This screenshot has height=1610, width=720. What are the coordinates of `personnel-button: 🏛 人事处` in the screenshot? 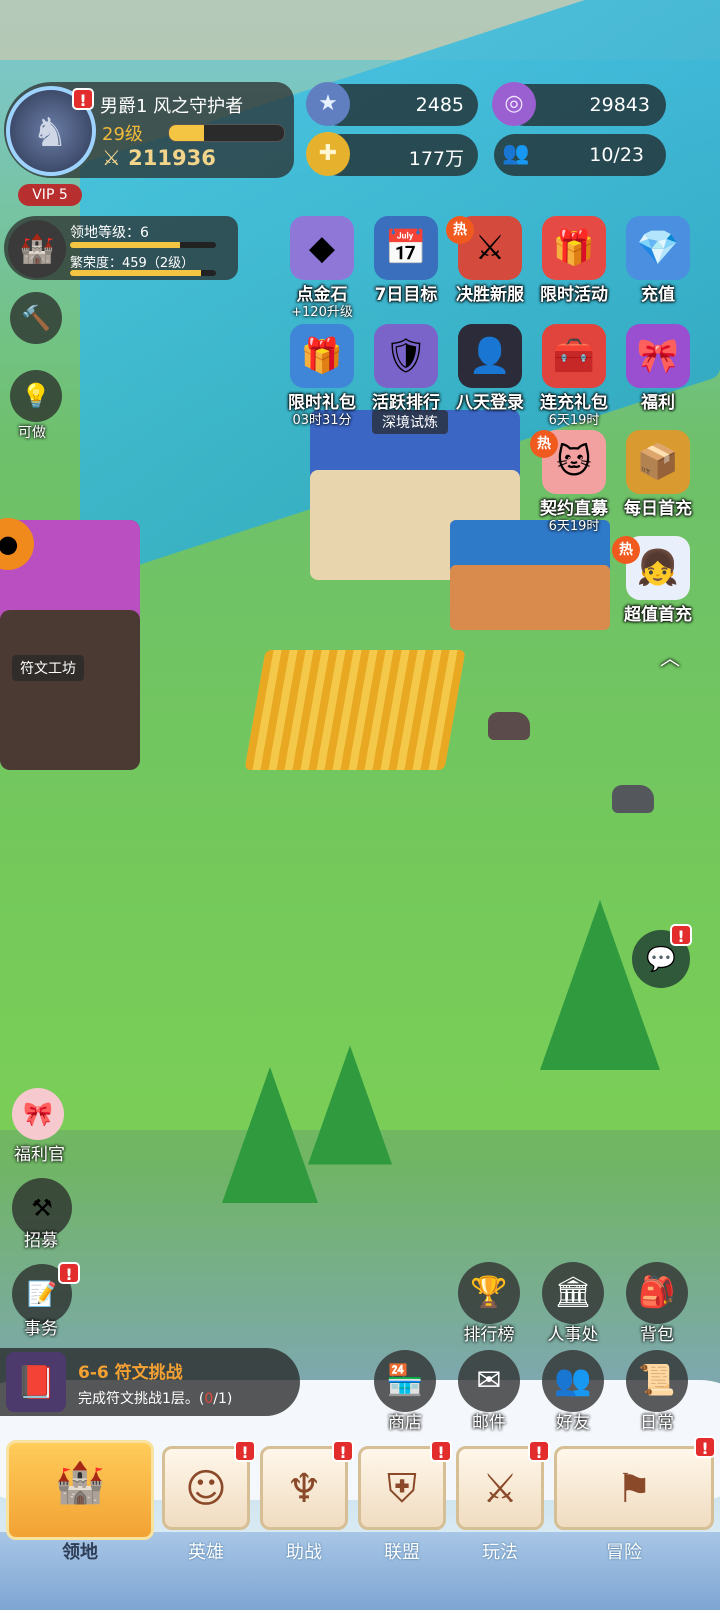 It's located at (573, 1303).